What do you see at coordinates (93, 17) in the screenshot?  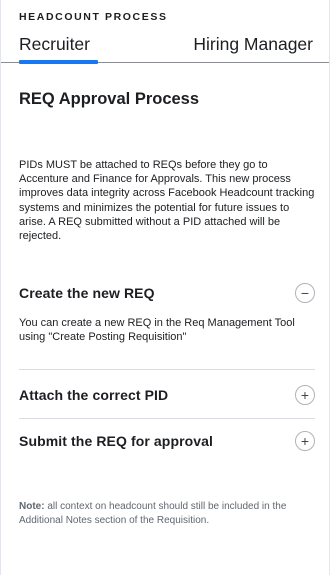 I see `section-label: HEADCOUNT PROCESS` at bounding box center [93, 17].